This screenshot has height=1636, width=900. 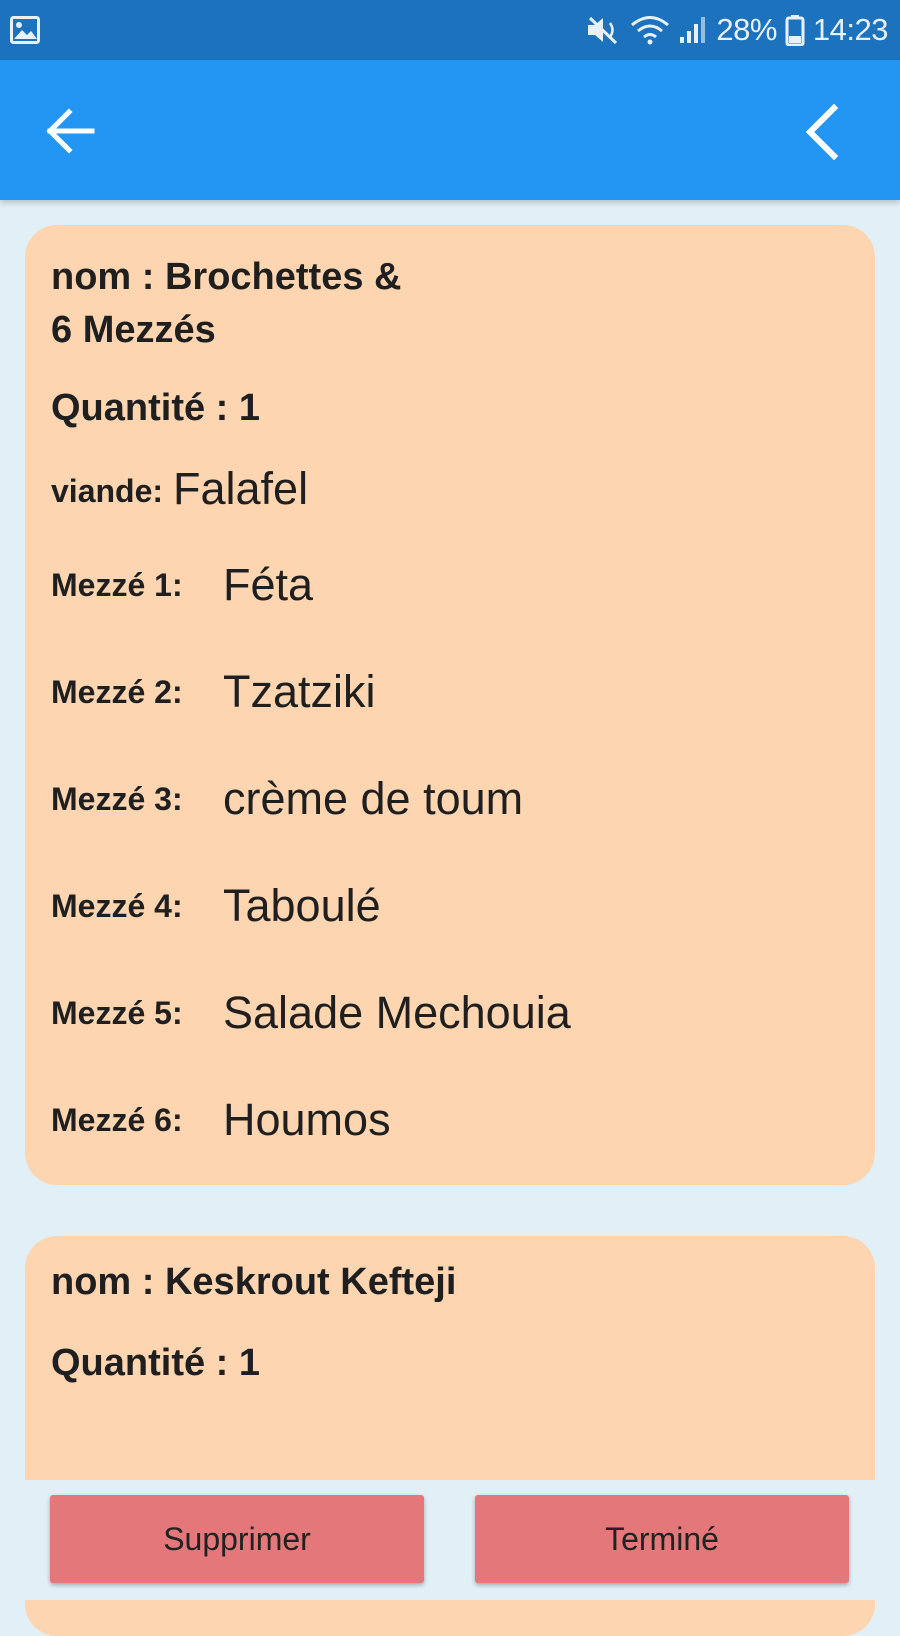 I want to click on mezze-6-value: Houmos, so click(x=307, y=1119).